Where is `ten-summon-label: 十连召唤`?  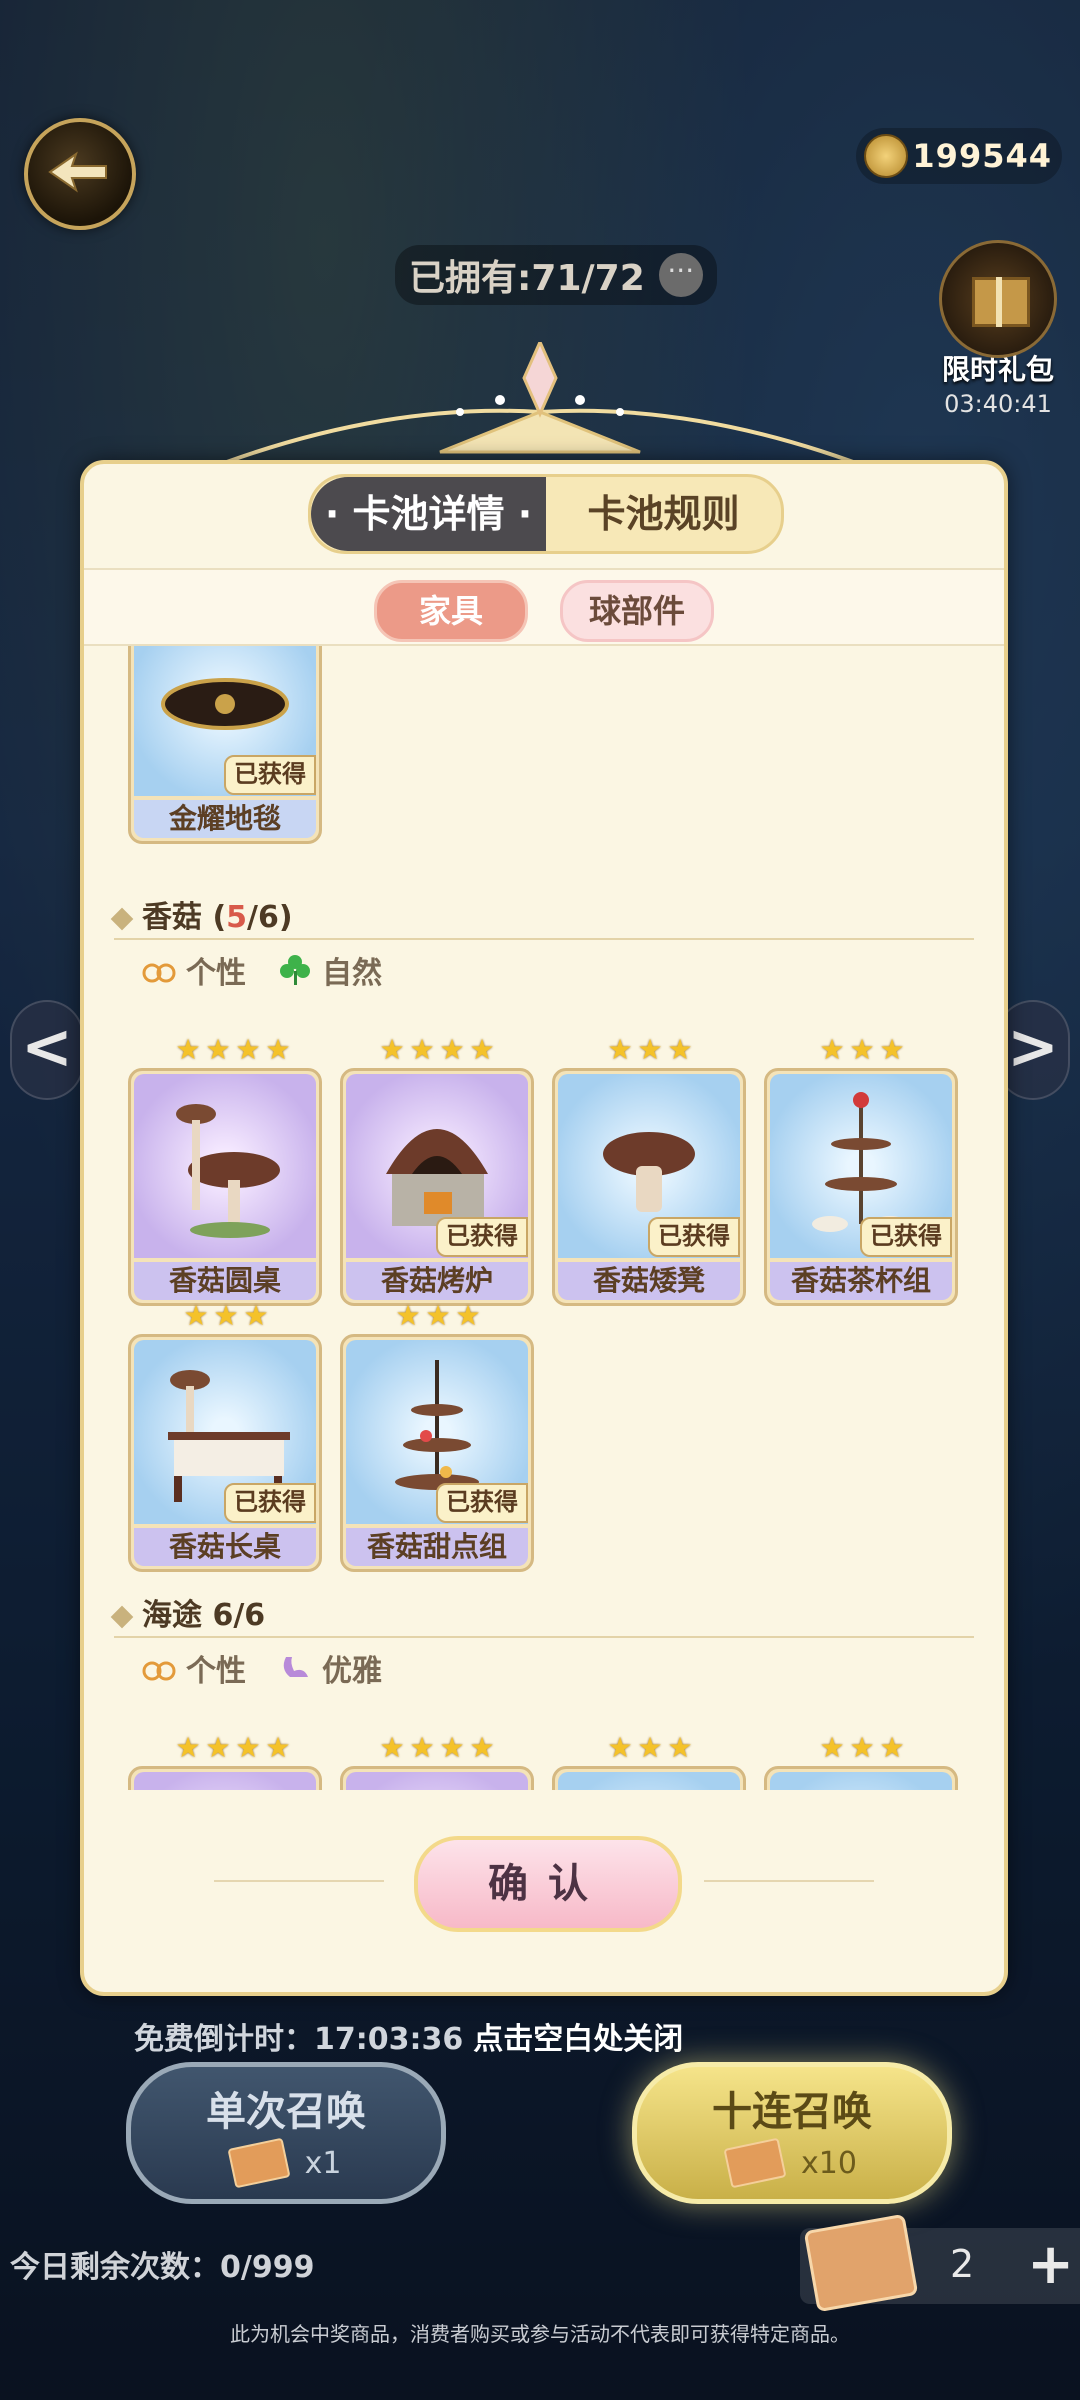 ten-summon-label: 十连召唤 is located at coordinates (792, 2112).